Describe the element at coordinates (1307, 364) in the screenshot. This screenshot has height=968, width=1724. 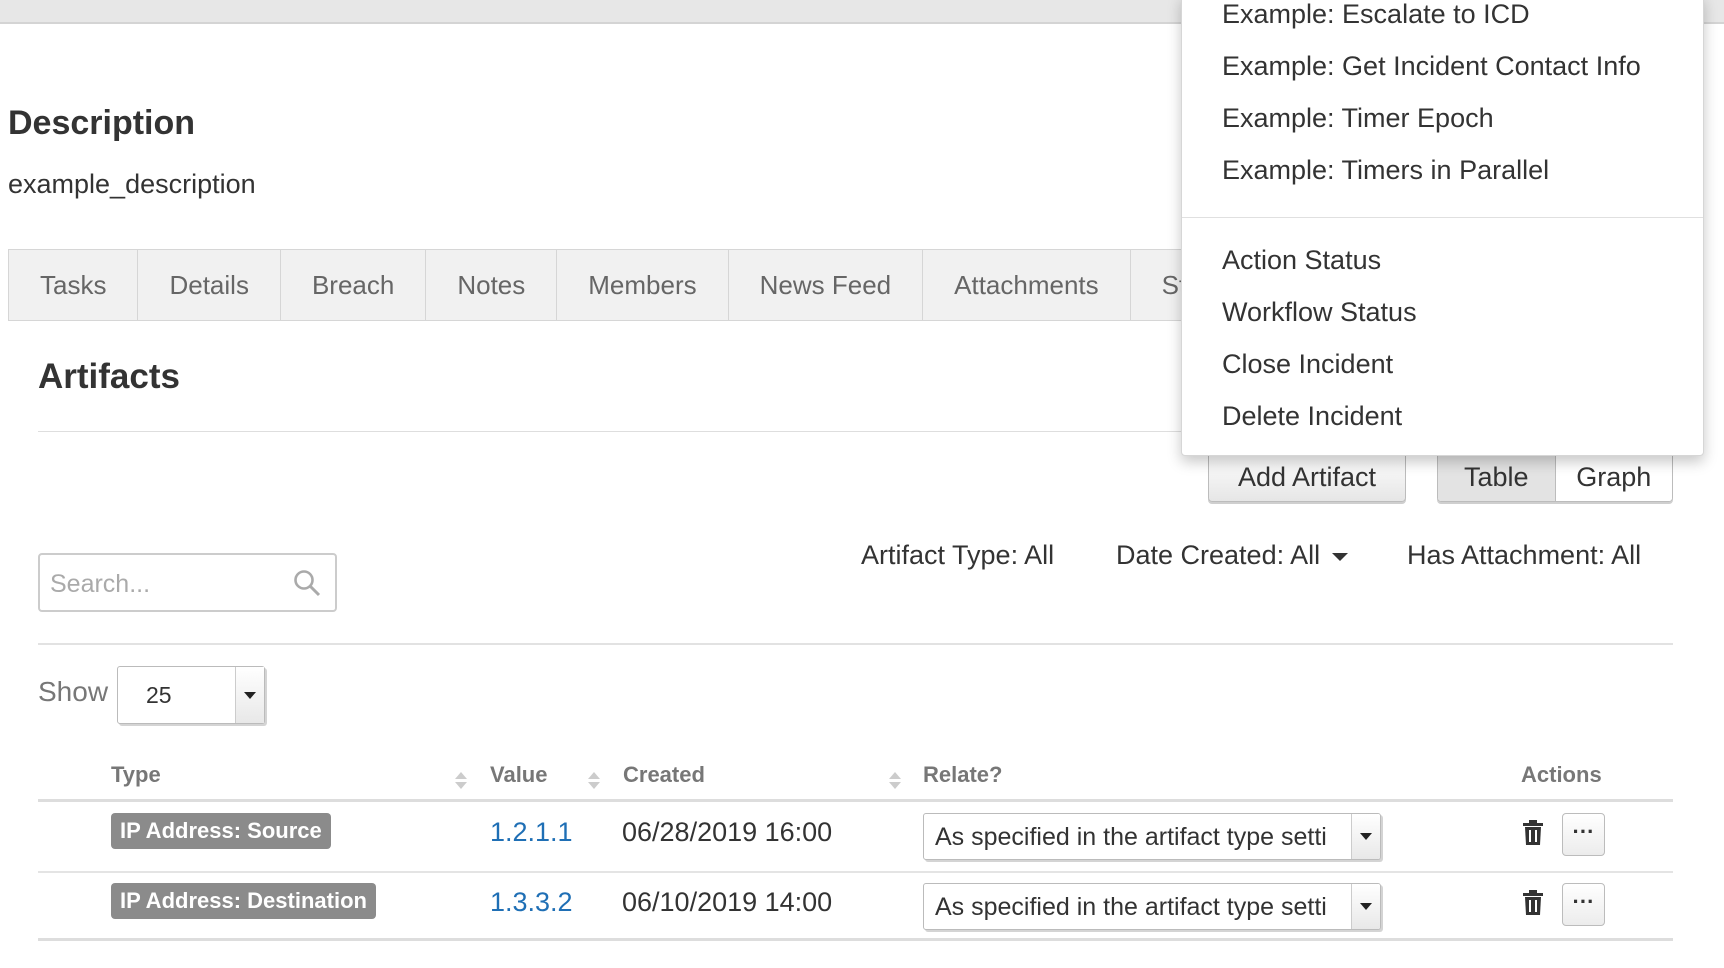
I see `menu-item-close-incident: Close Incident` at that location.